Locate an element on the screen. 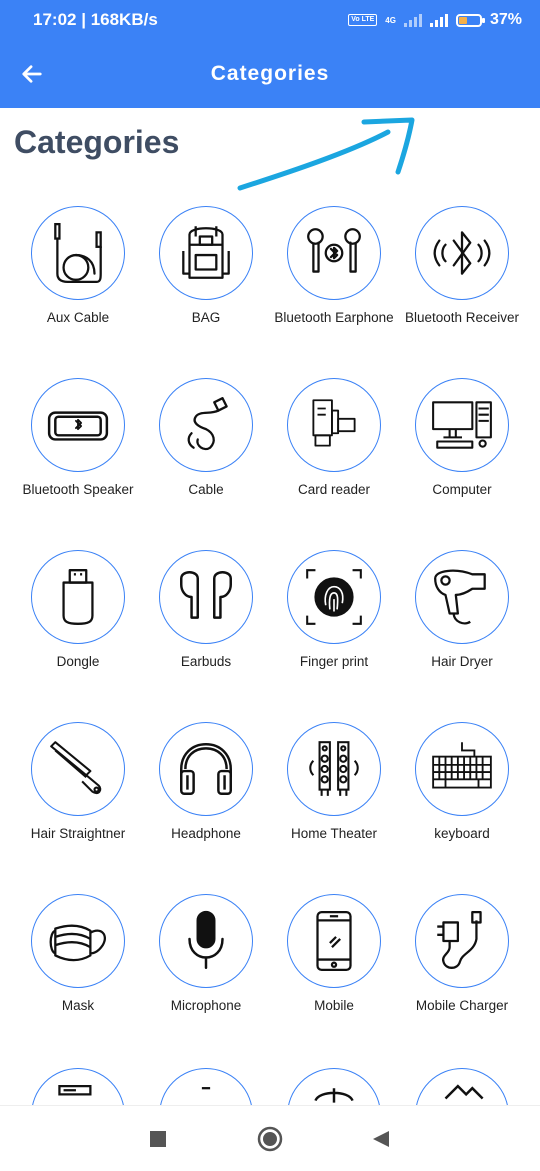 Image resolution: width=540 pixels, height=1171 pixels. category-item: keyboard is located at coordinates (462, 808).